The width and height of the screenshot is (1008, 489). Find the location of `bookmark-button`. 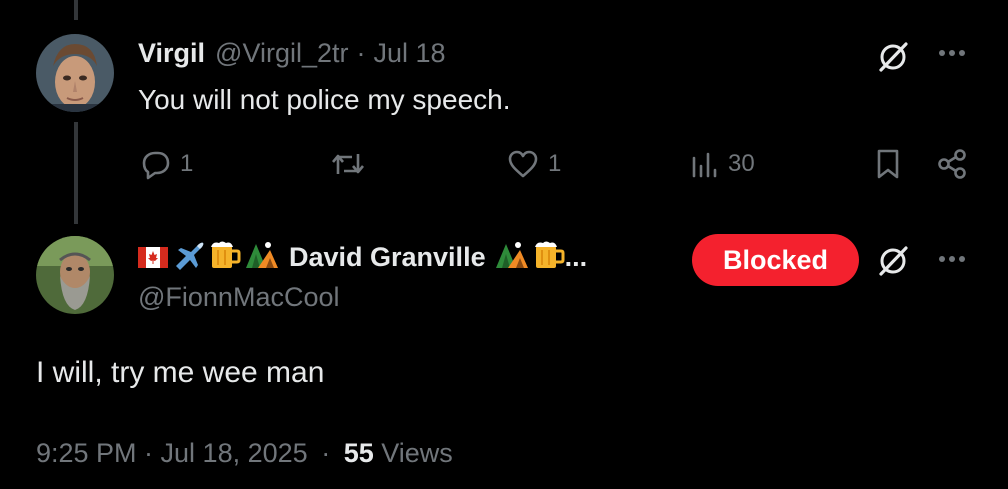

bookmark-button is located at coordinates (888, 164).